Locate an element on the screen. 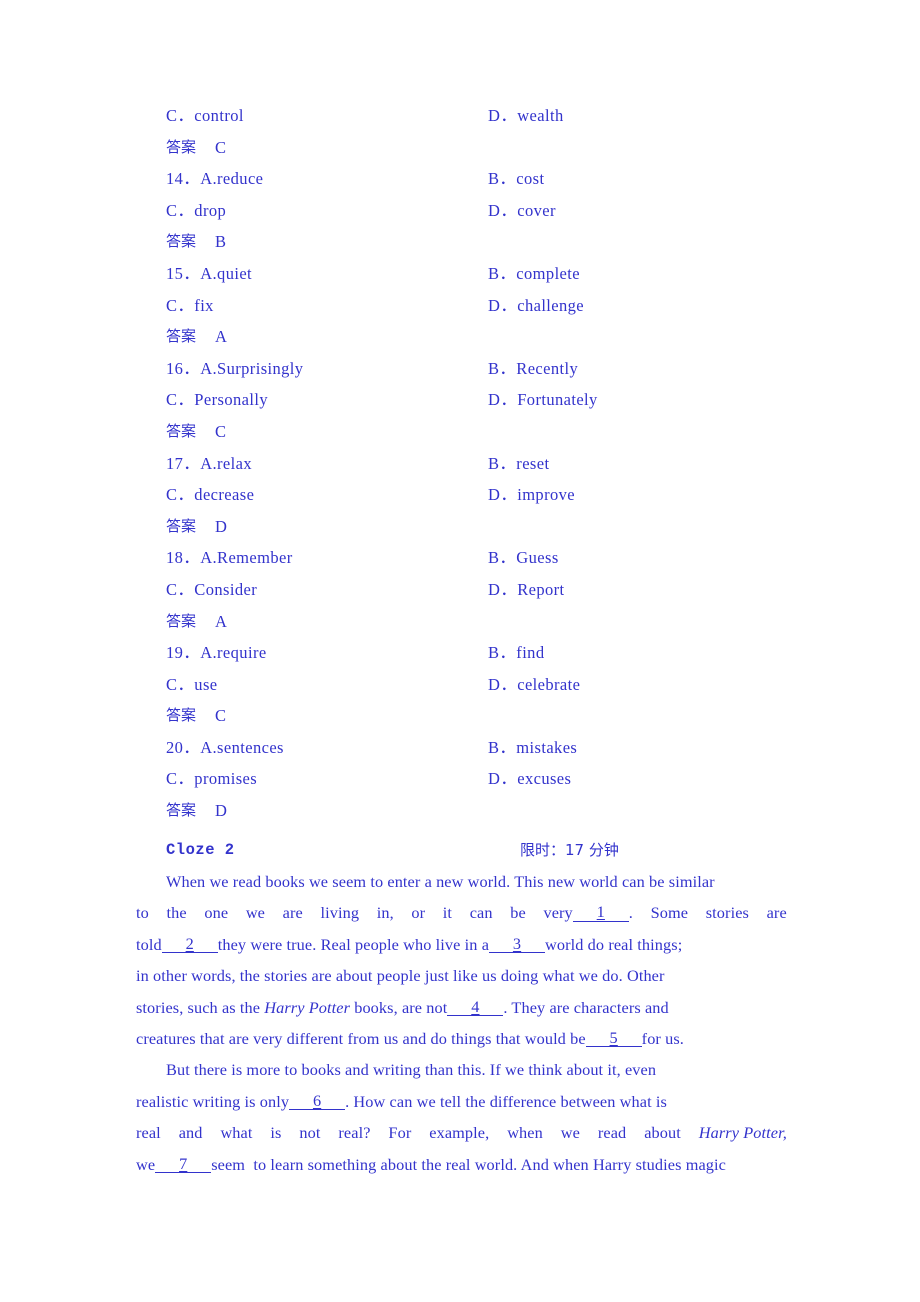 The height and width of the screenshot is (1302, 920). cloze-blank-number: 1 is located at coordinates (600, 912).